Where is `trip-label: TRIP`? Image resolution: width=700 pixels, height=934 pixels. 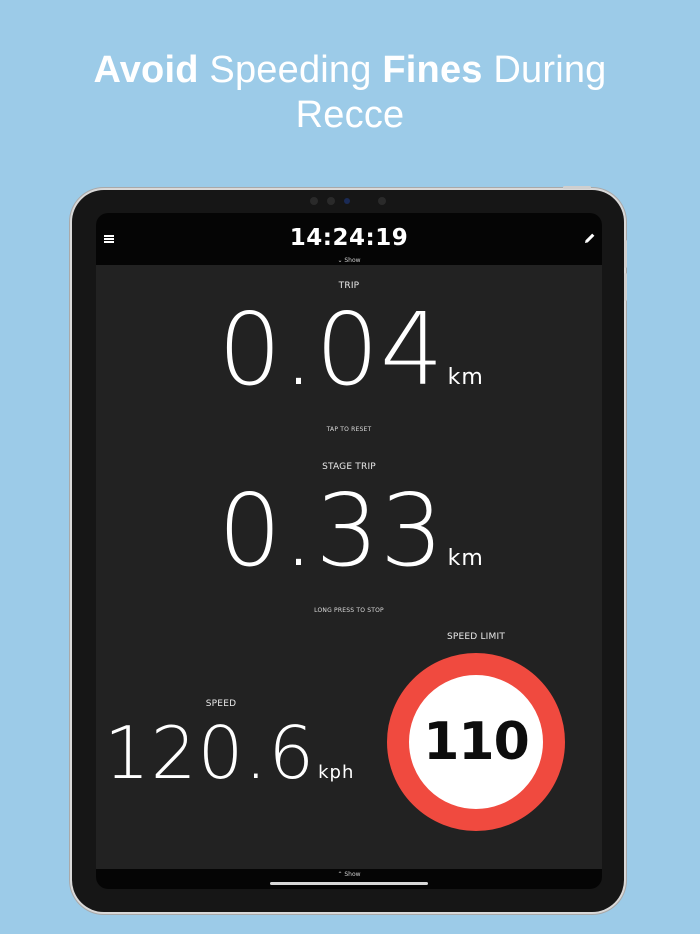
trip-label: TRIP is located at coordinates (349, 286).